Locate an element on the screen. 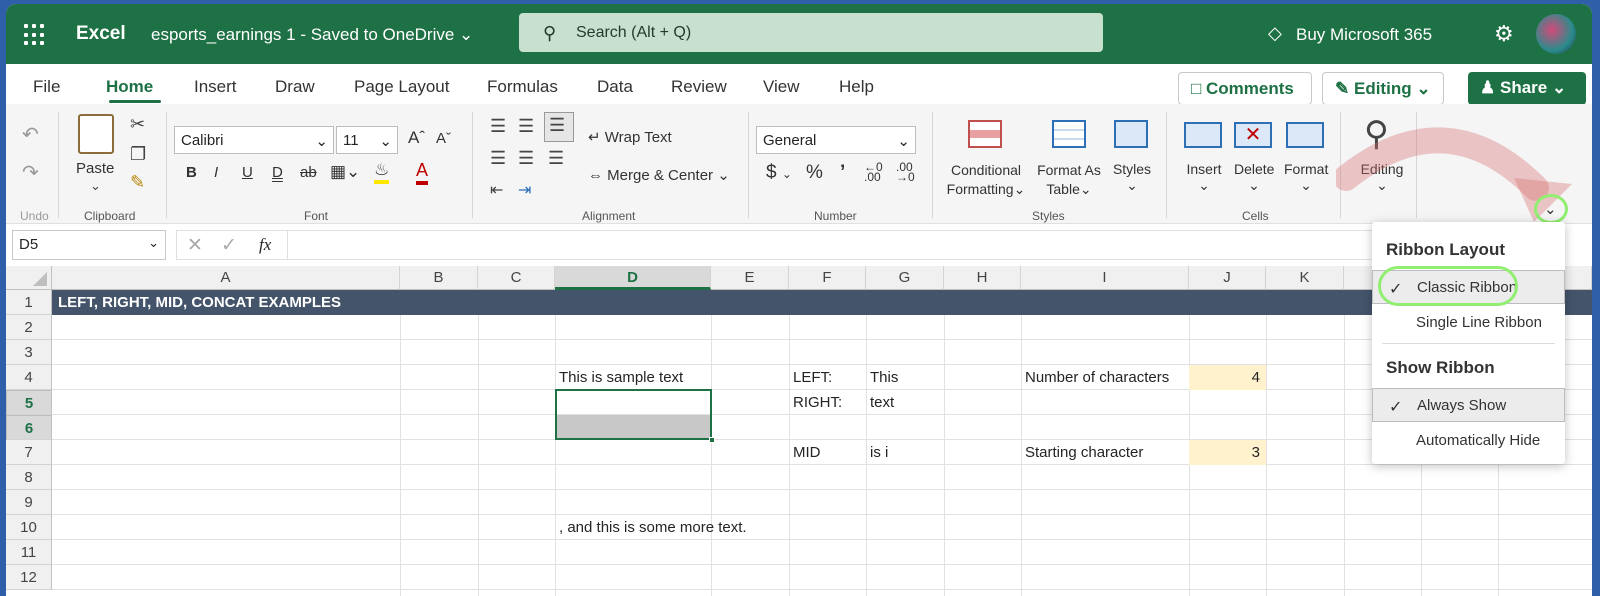 The image size is (1600, 596). delete-cells-icon: ✕ is located at coordinates (1253, 135).